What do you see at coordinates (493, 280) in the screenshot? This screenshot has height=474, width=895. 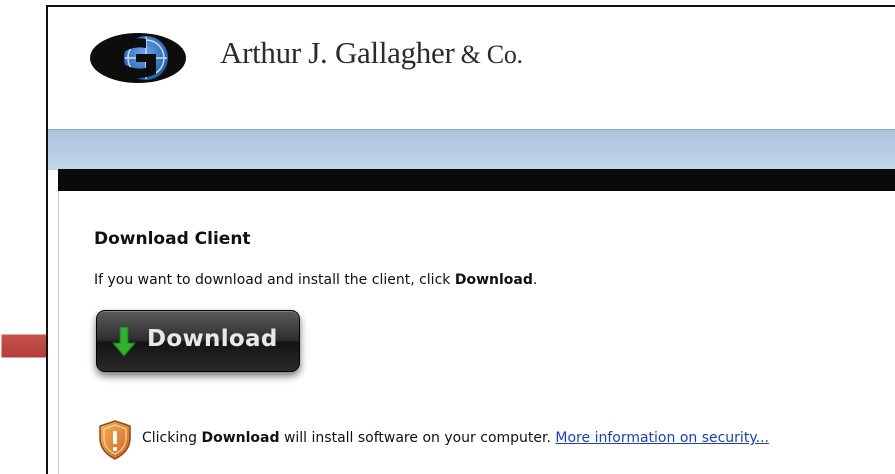 I see `instruction-bold: Download` at bounding box center [493, 280].